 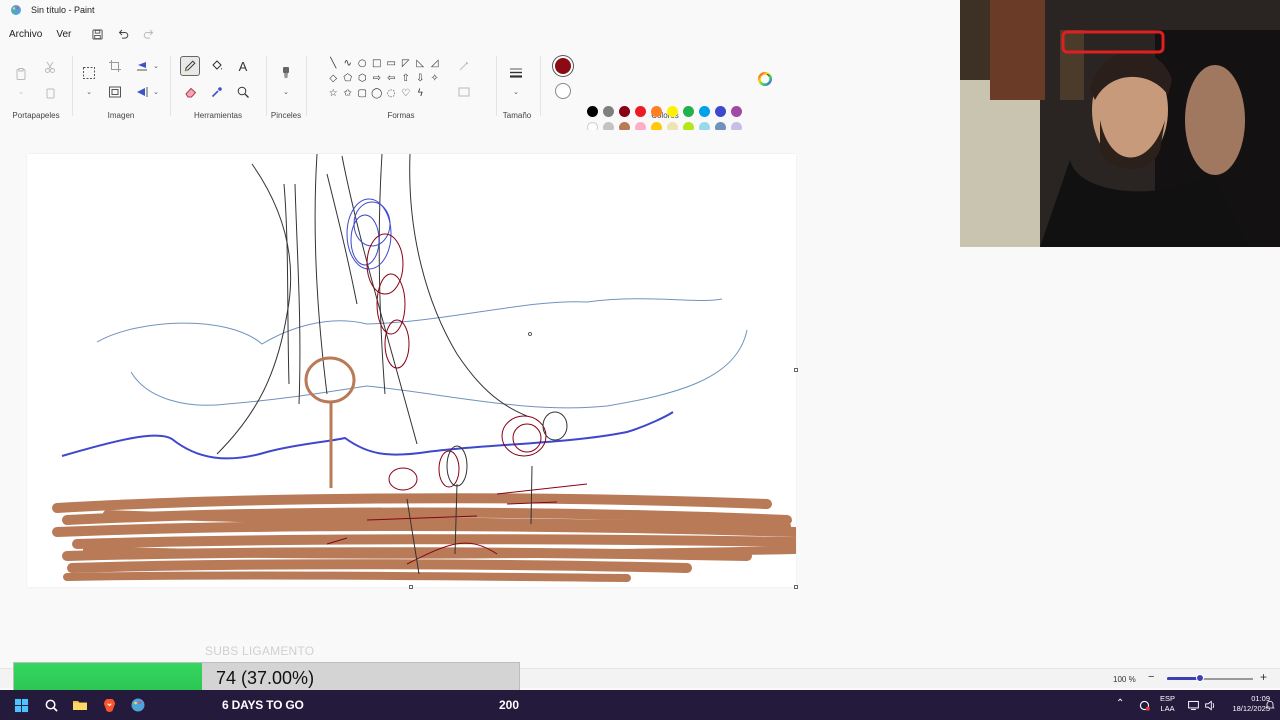 I want to click on cut-icon, so click(x=50, y=67).